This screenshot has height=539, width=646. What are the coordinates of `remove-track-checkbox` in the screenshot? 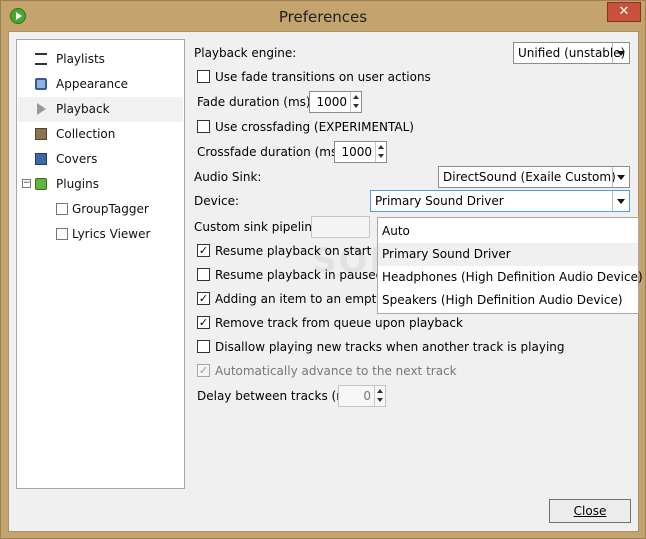 It's located at (203, 322).